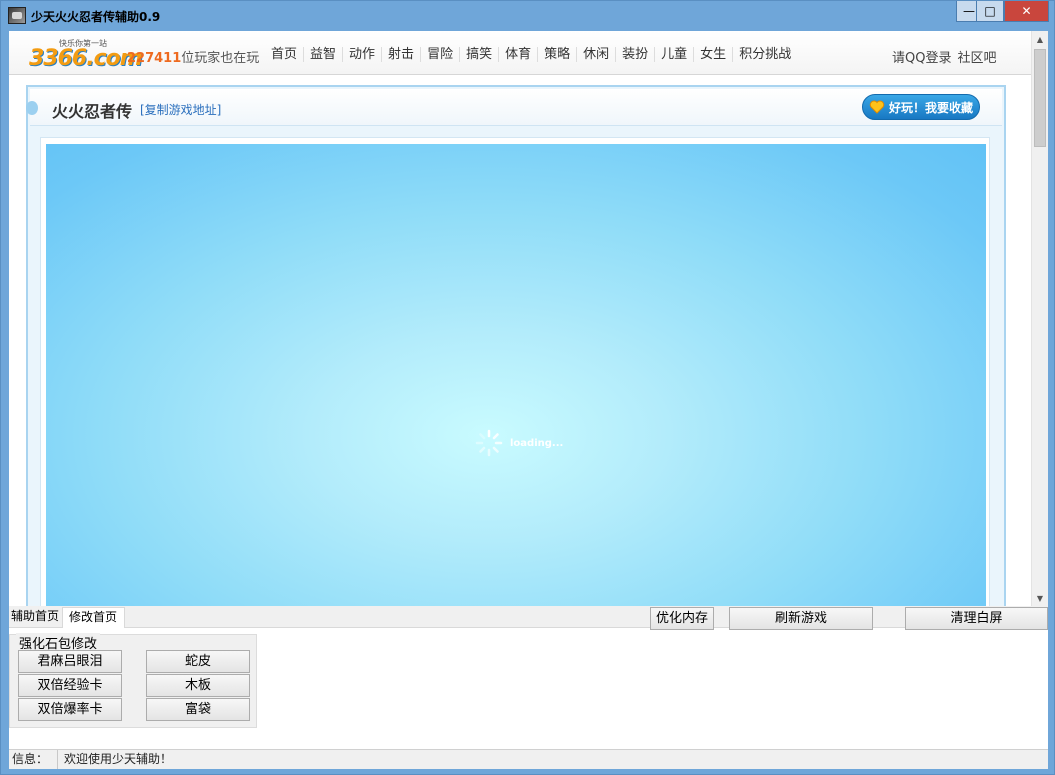 Image resolution: width=1055 pixels, height=775 pixels. I want to click on mod-button-lucky-bag: 富袋, so click(198, 709).